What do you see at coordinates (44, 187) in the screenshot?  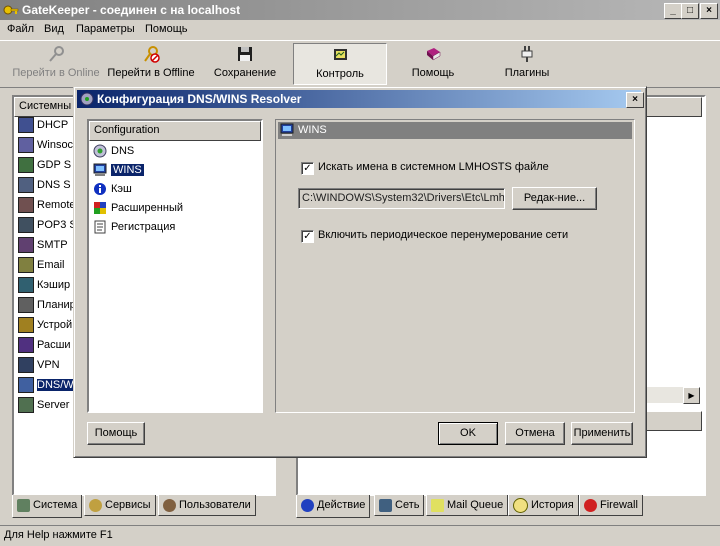 I see `sidebar-item: DNS S` at bounding box center [44, 187].